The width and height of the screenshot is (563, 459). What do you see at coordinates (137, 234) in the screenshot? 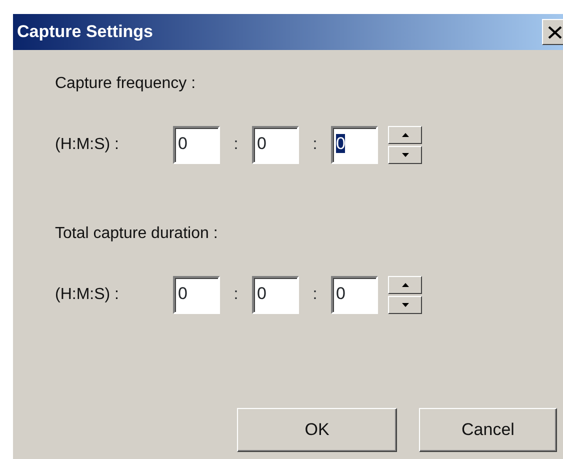
I see `section-label: Total capture duration :` at bounding box center [137, 234].